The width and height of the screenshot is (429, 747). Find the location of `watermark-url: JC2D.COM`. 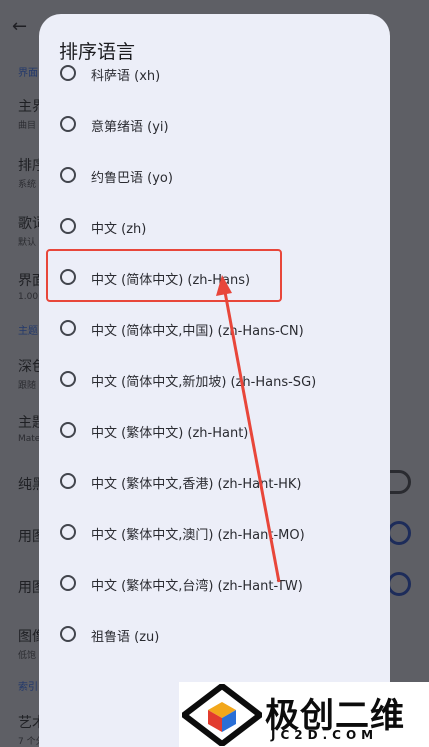

watermark-url: JC2D.COM is located at coordinates (325, 735).